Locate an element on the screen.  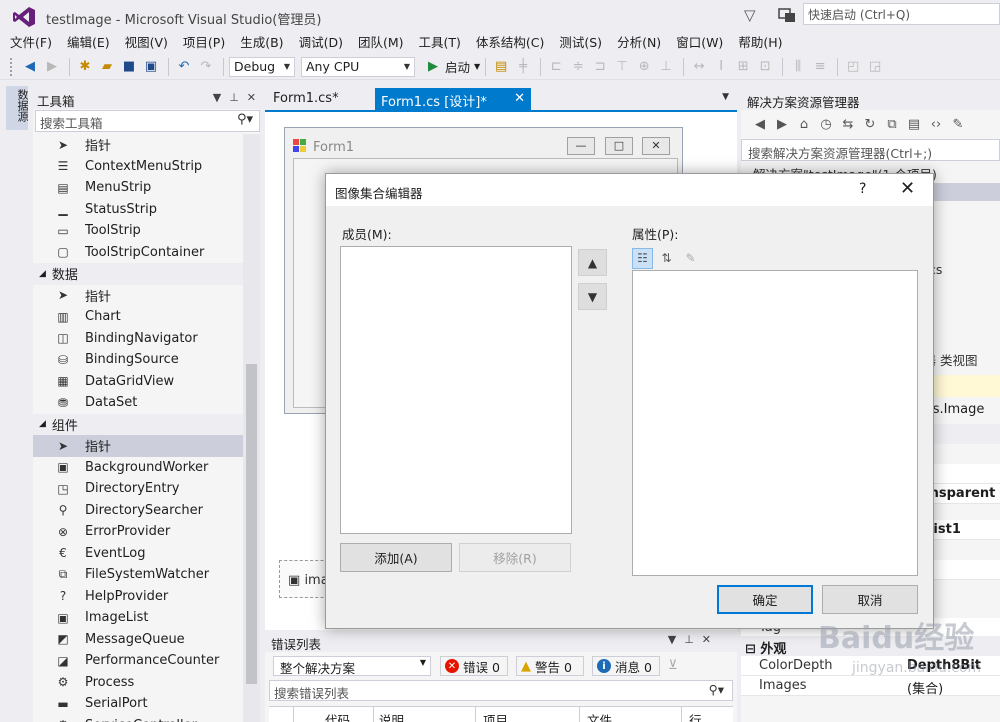
solution-explorer-search-input: 搜索解决方案资源管理器(Ctrl+;) is located at coordinates (870, 150).